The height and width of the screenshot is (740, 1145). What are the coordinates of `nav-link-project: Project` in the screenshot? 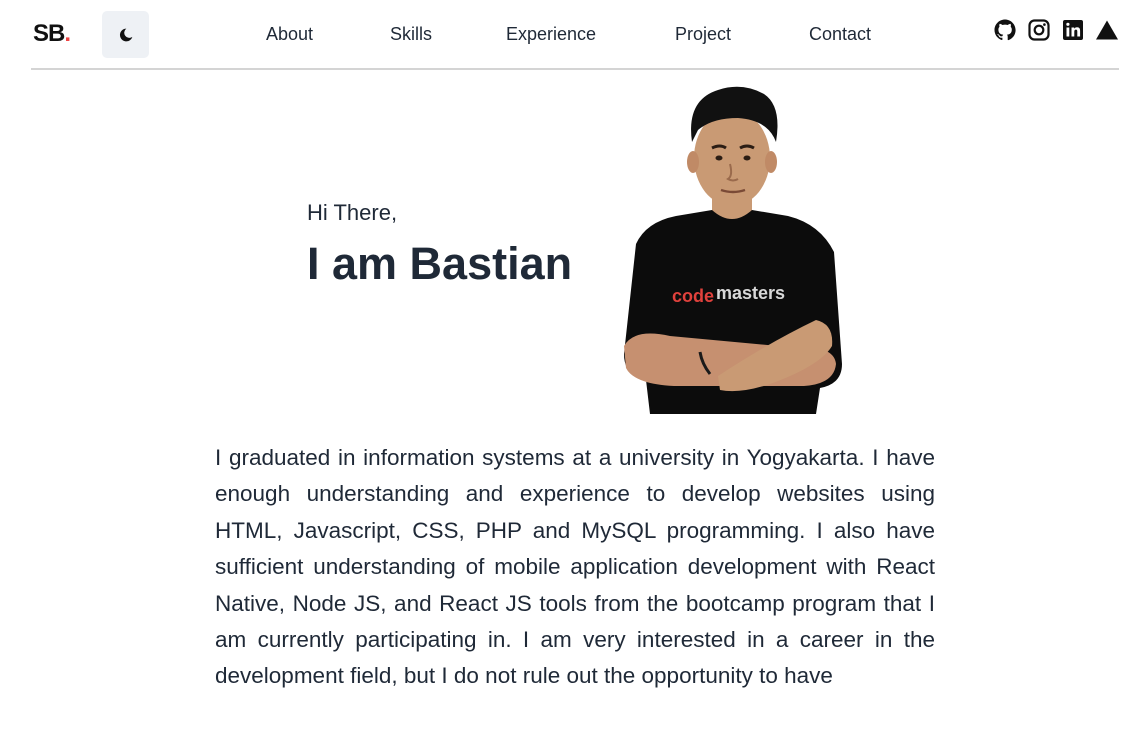 It's located at (703, 34).